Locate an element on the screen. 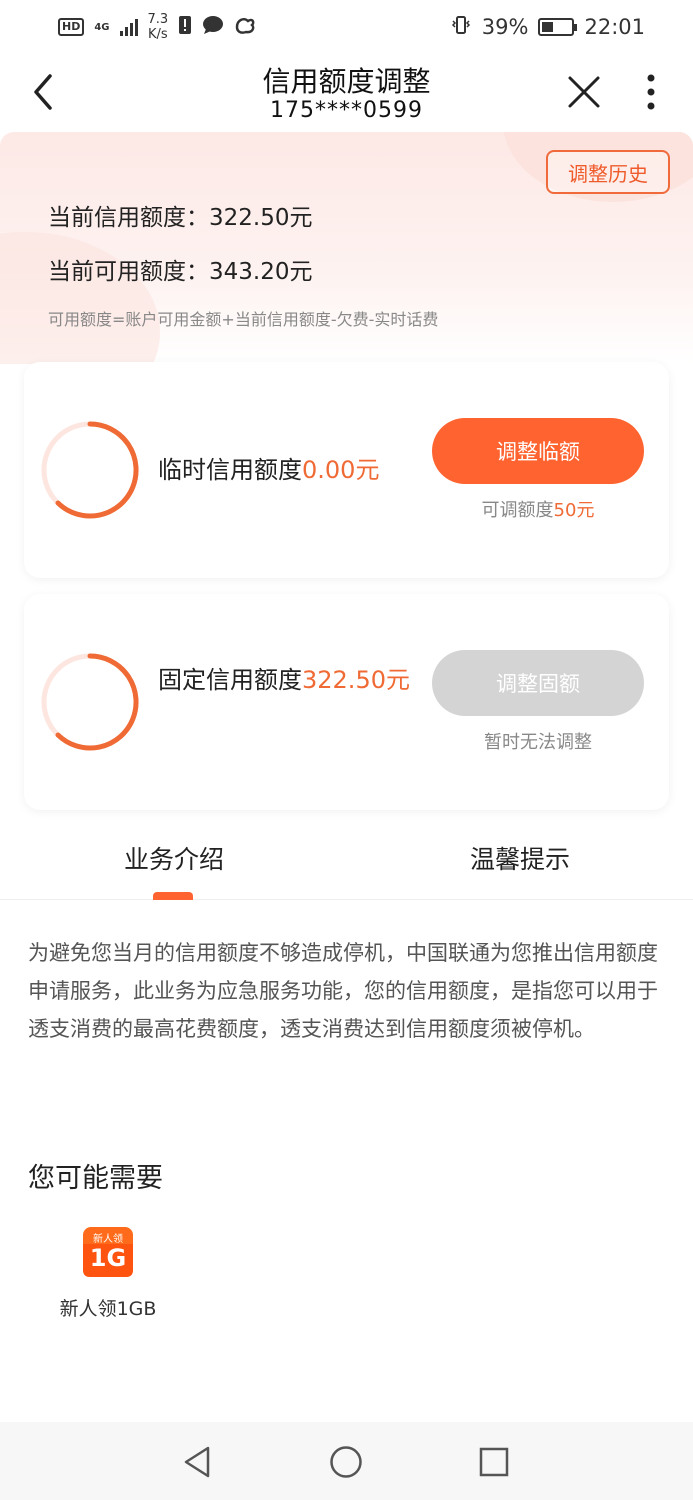 The height and width of the screenshot is (1500, 693). fixed-credit-amount: 322.50元 is located at coordinates (356, 680).